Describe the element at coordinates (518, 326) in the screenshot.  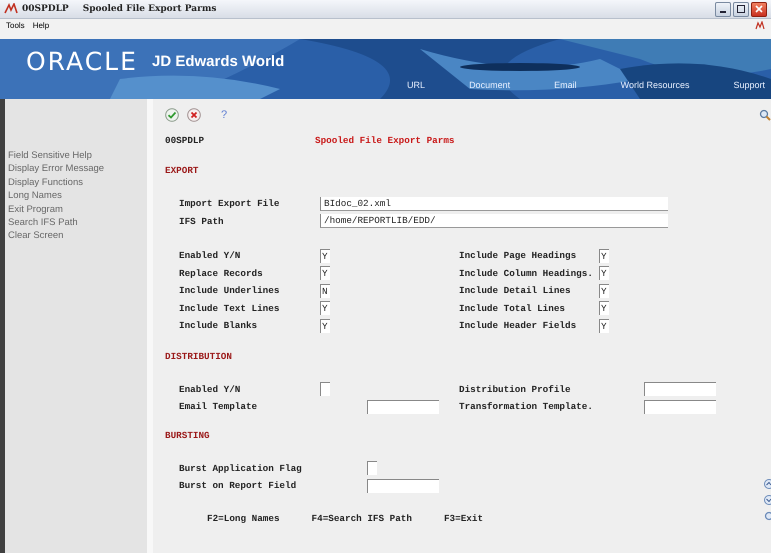
I see `field-label: Include Header Fields` at that location.